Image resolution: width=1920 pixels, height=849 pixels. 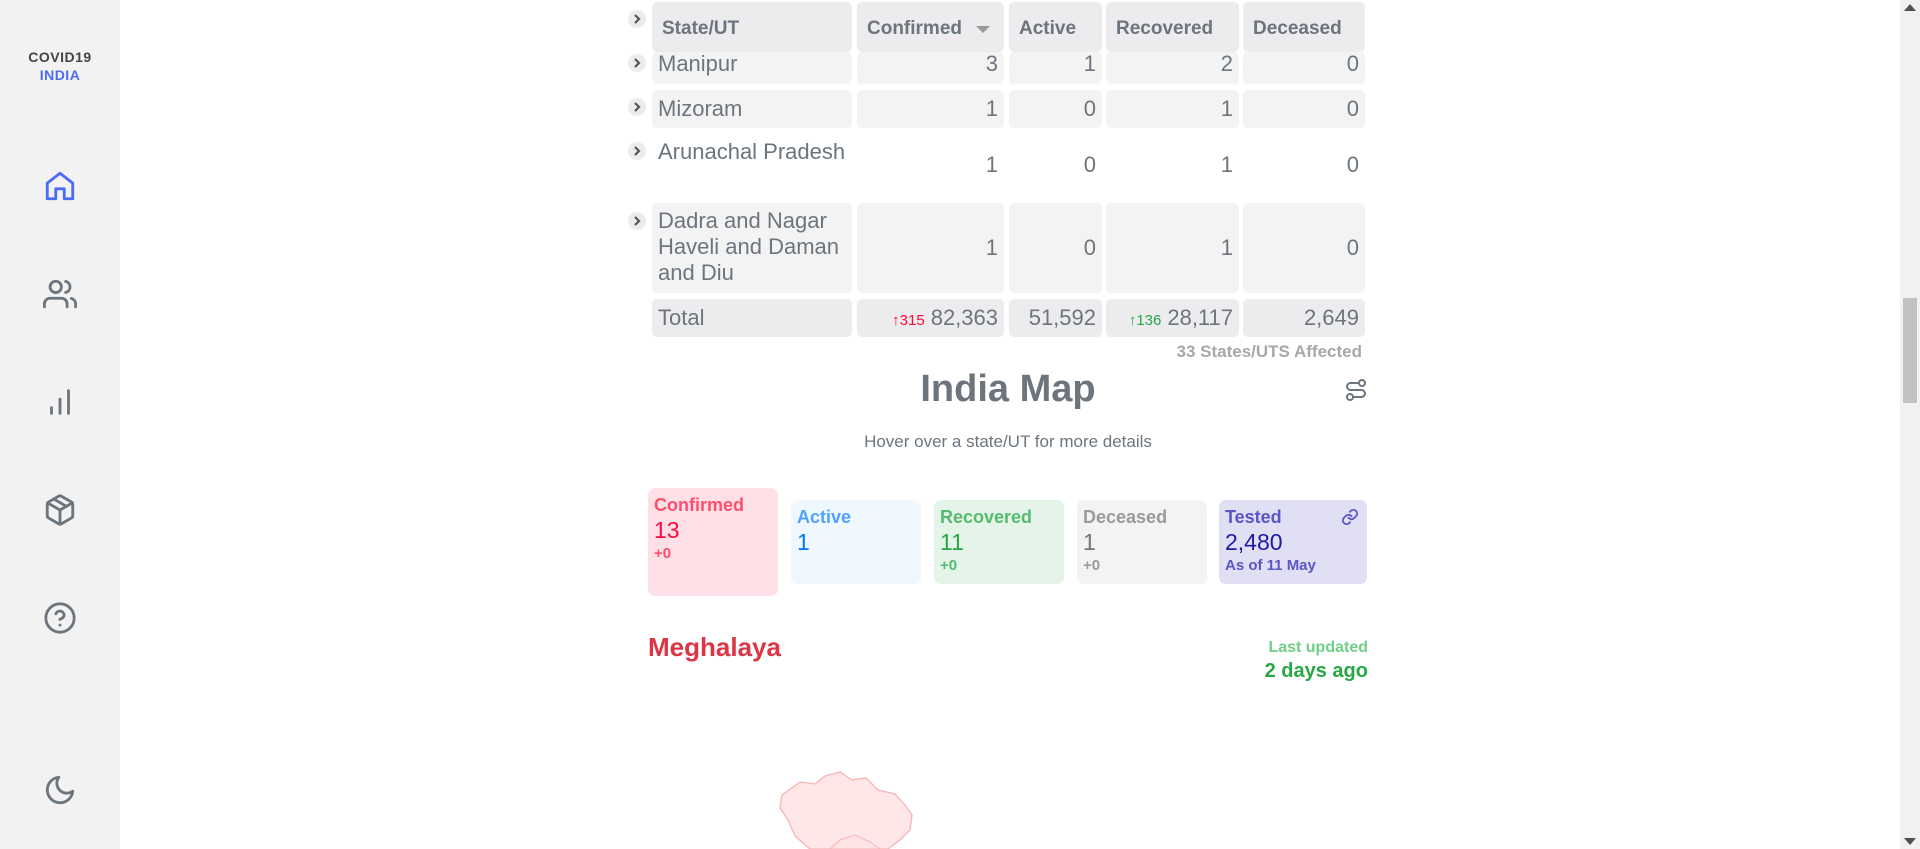 I want to click on total-recovered: ↑136 28,117, so click(x=1172, y=318).